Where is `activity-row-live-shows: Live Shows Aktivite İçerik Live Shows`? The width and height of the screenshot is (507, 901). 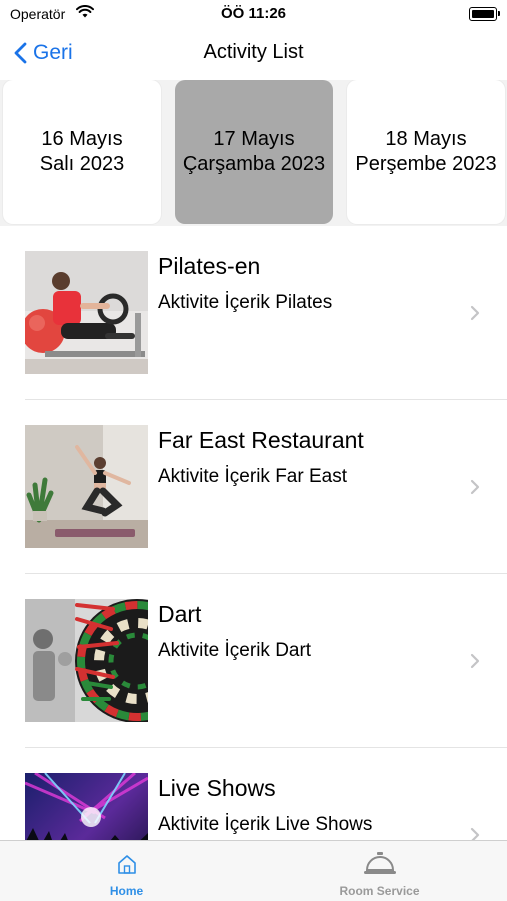 activity-row-live-shows: Live Shows Aktivite İçerik Live Shows is located at coordinates (253, 794).